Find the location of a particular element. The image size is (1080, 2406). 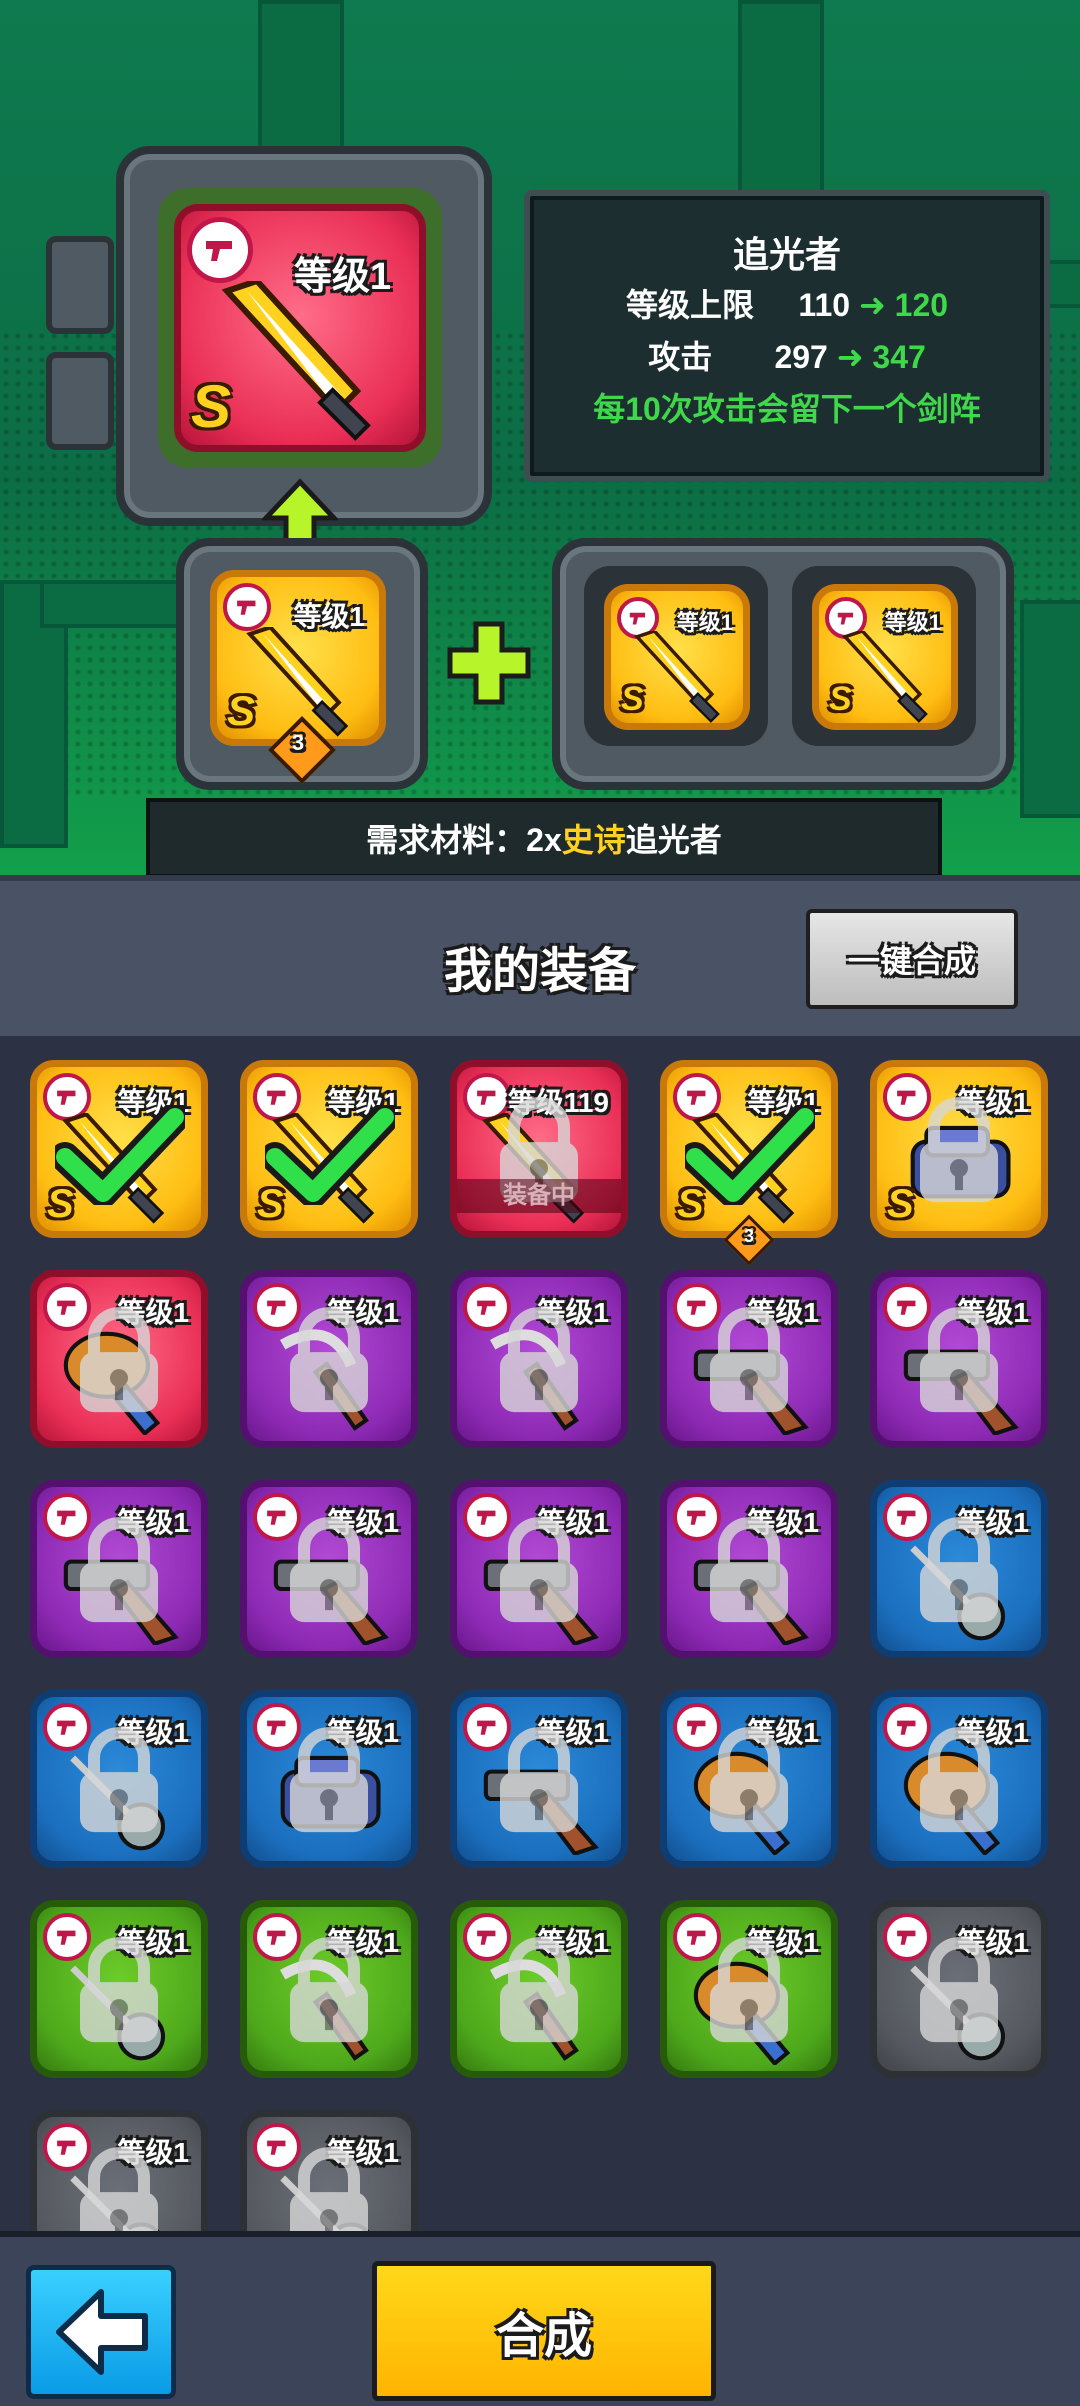

attack-label: 攻击 is located at coordinates (680, 357).